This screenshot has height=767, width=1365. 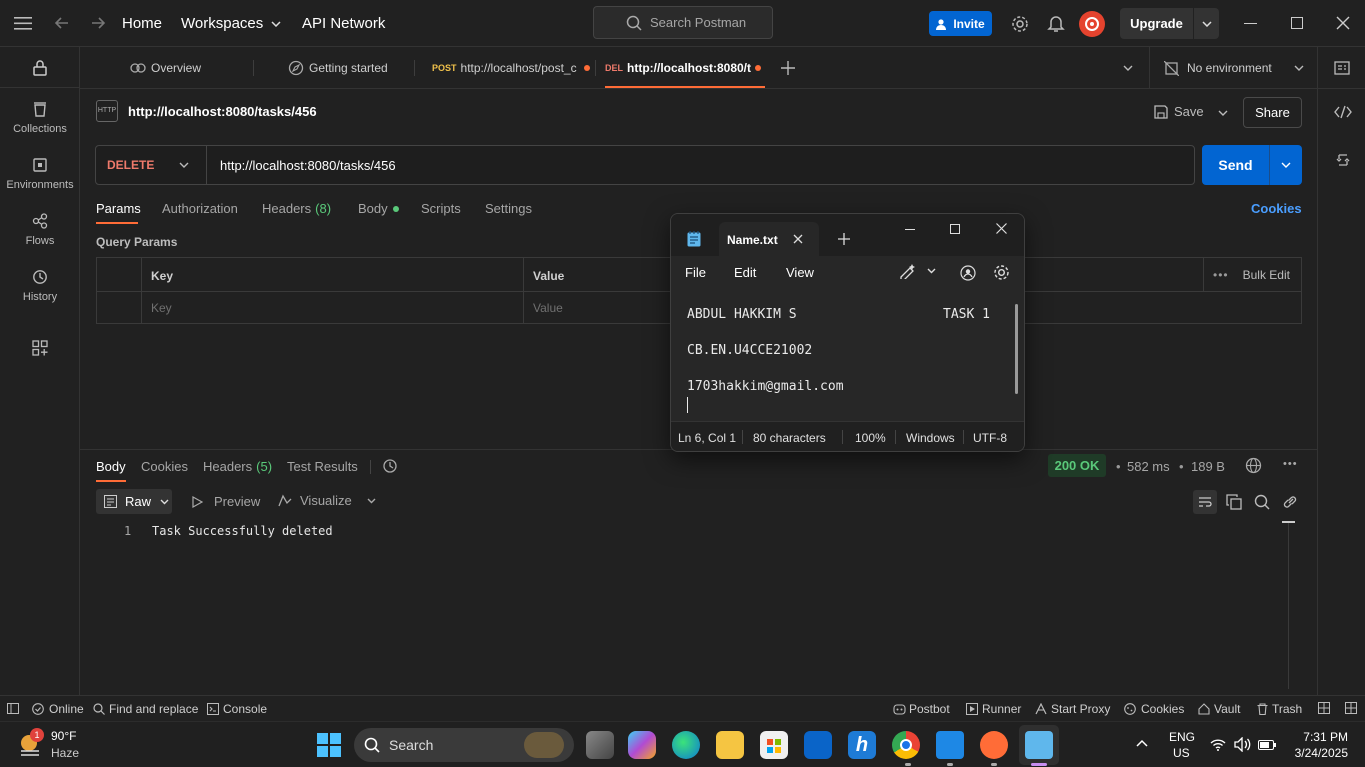 I want to click on wifi-icon, so click(x=1218, y=744).